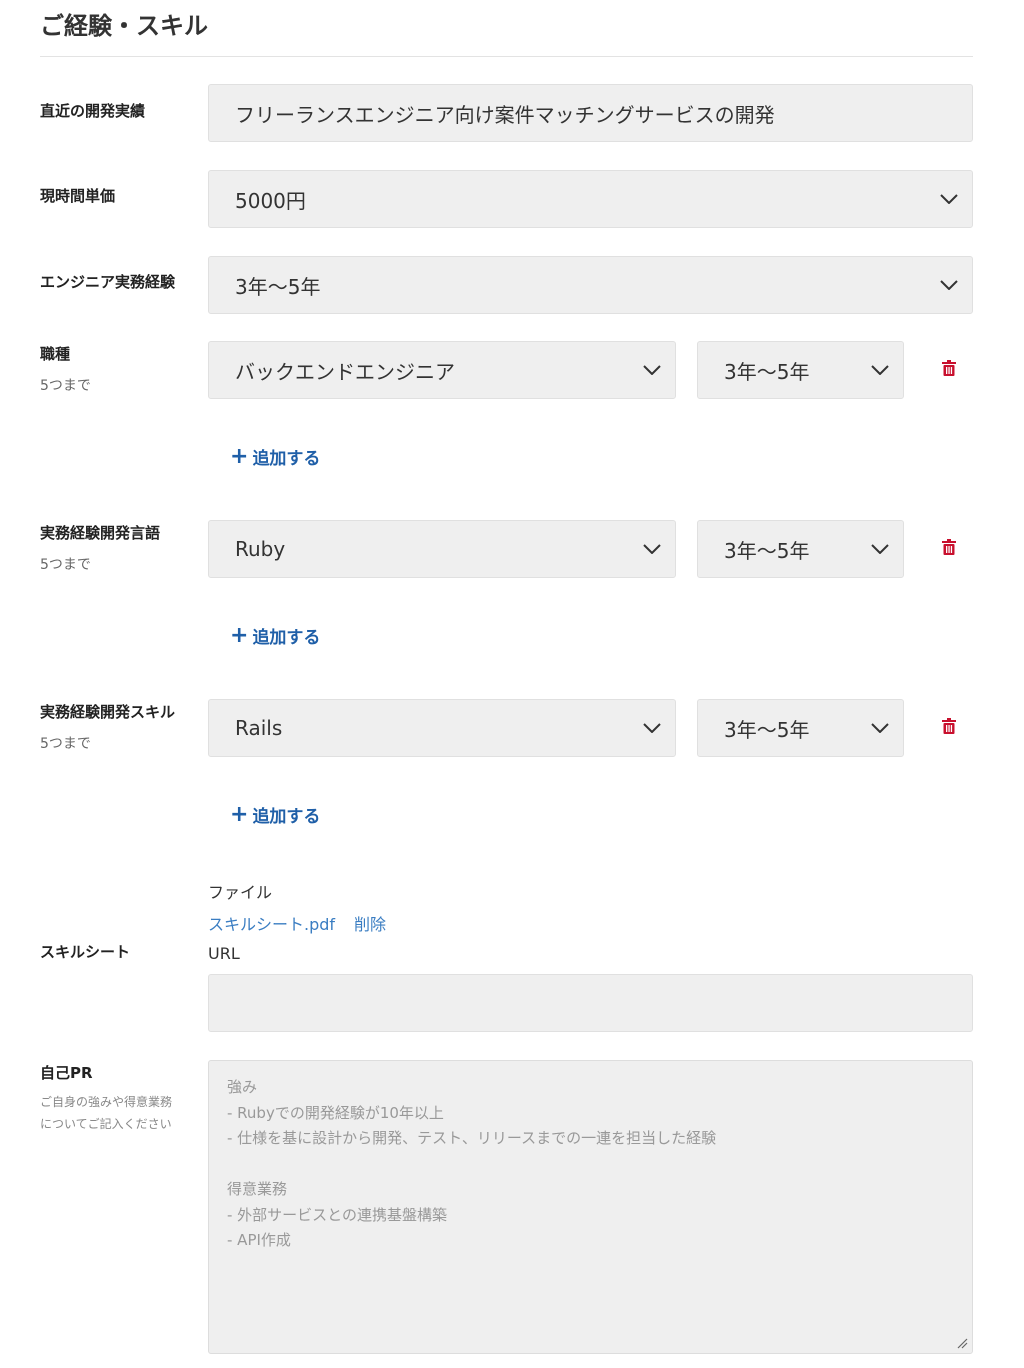 This screenshot has width=1024, height=1368. I want to click on resize-handle-icon, so click(962, 1343).